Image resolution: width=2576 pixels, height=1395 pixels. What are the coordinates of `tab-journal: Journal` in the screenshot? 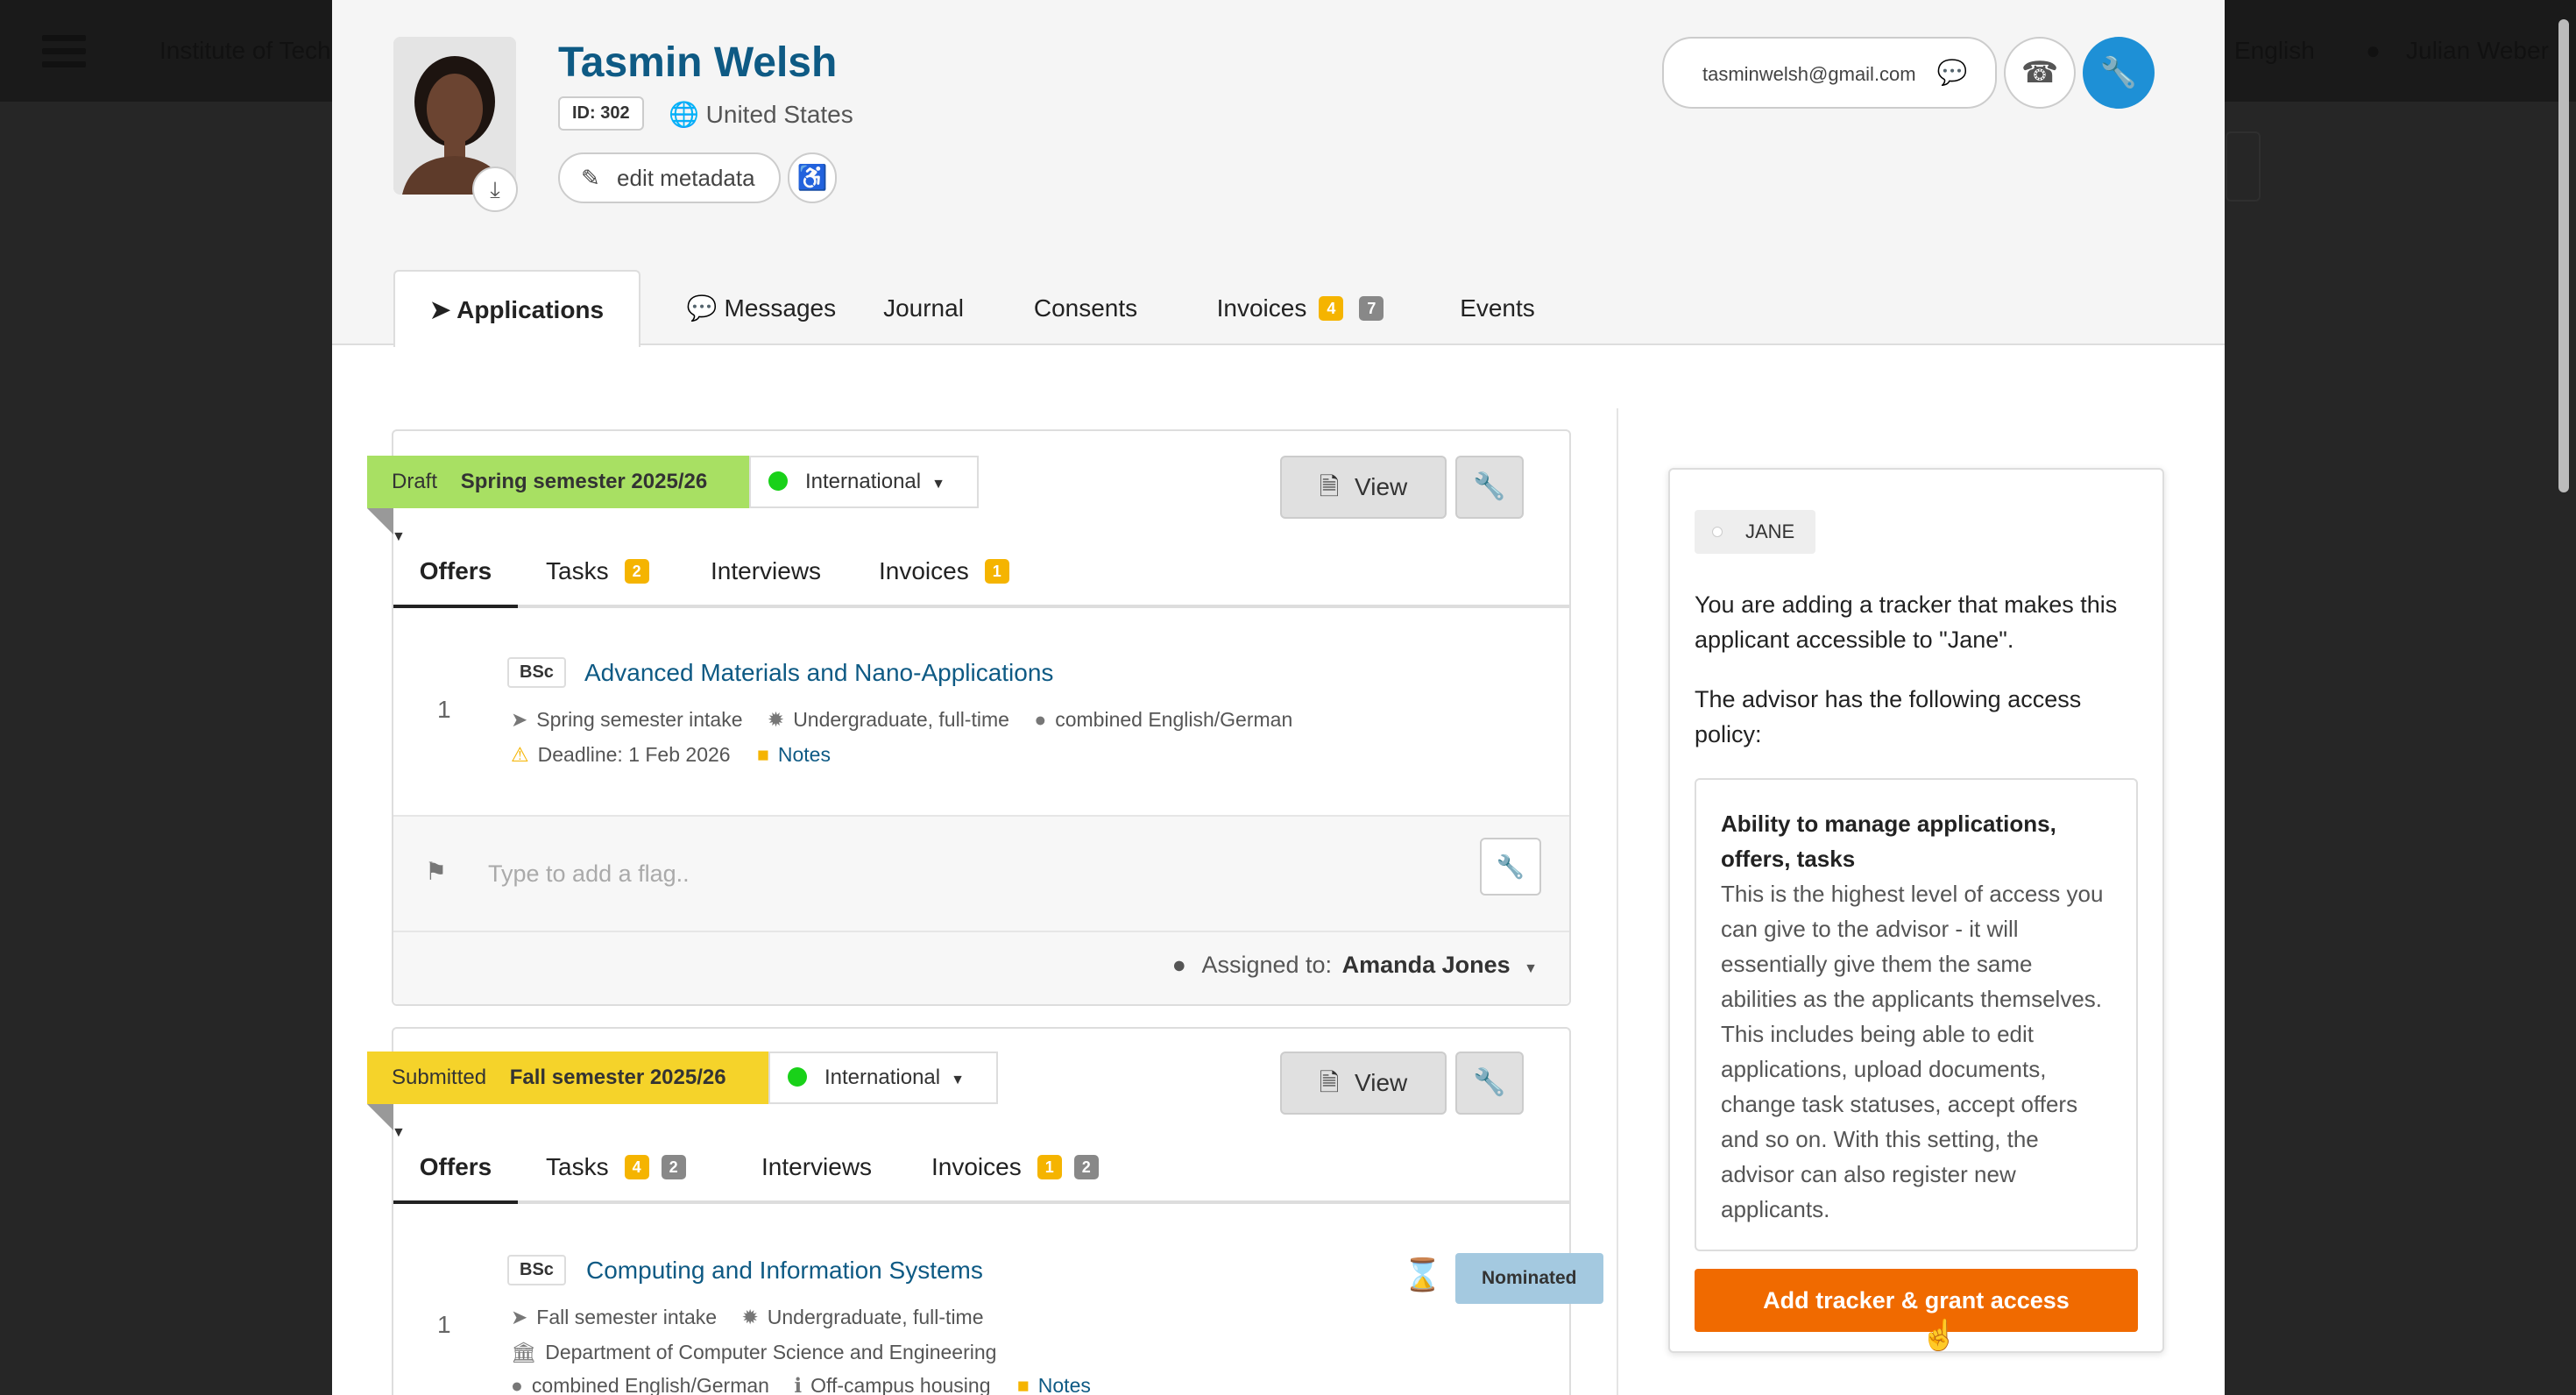 It's located at (923, 308).